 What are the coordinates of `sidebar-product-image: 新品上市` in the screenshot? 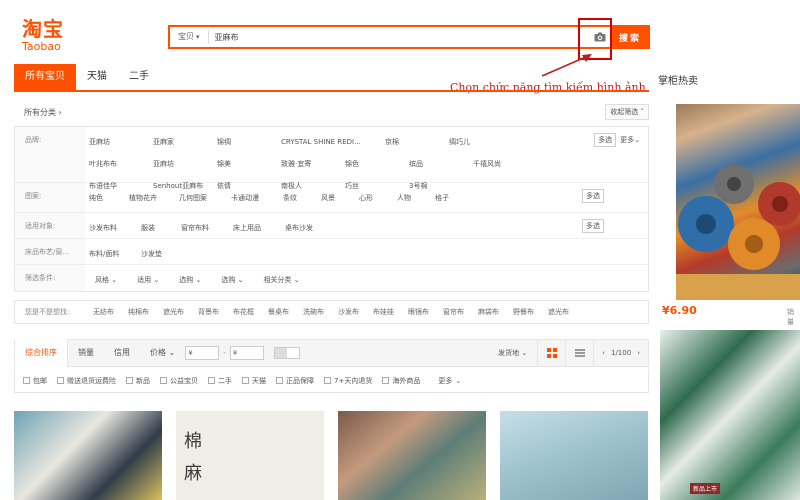 It's located at (730, 415).